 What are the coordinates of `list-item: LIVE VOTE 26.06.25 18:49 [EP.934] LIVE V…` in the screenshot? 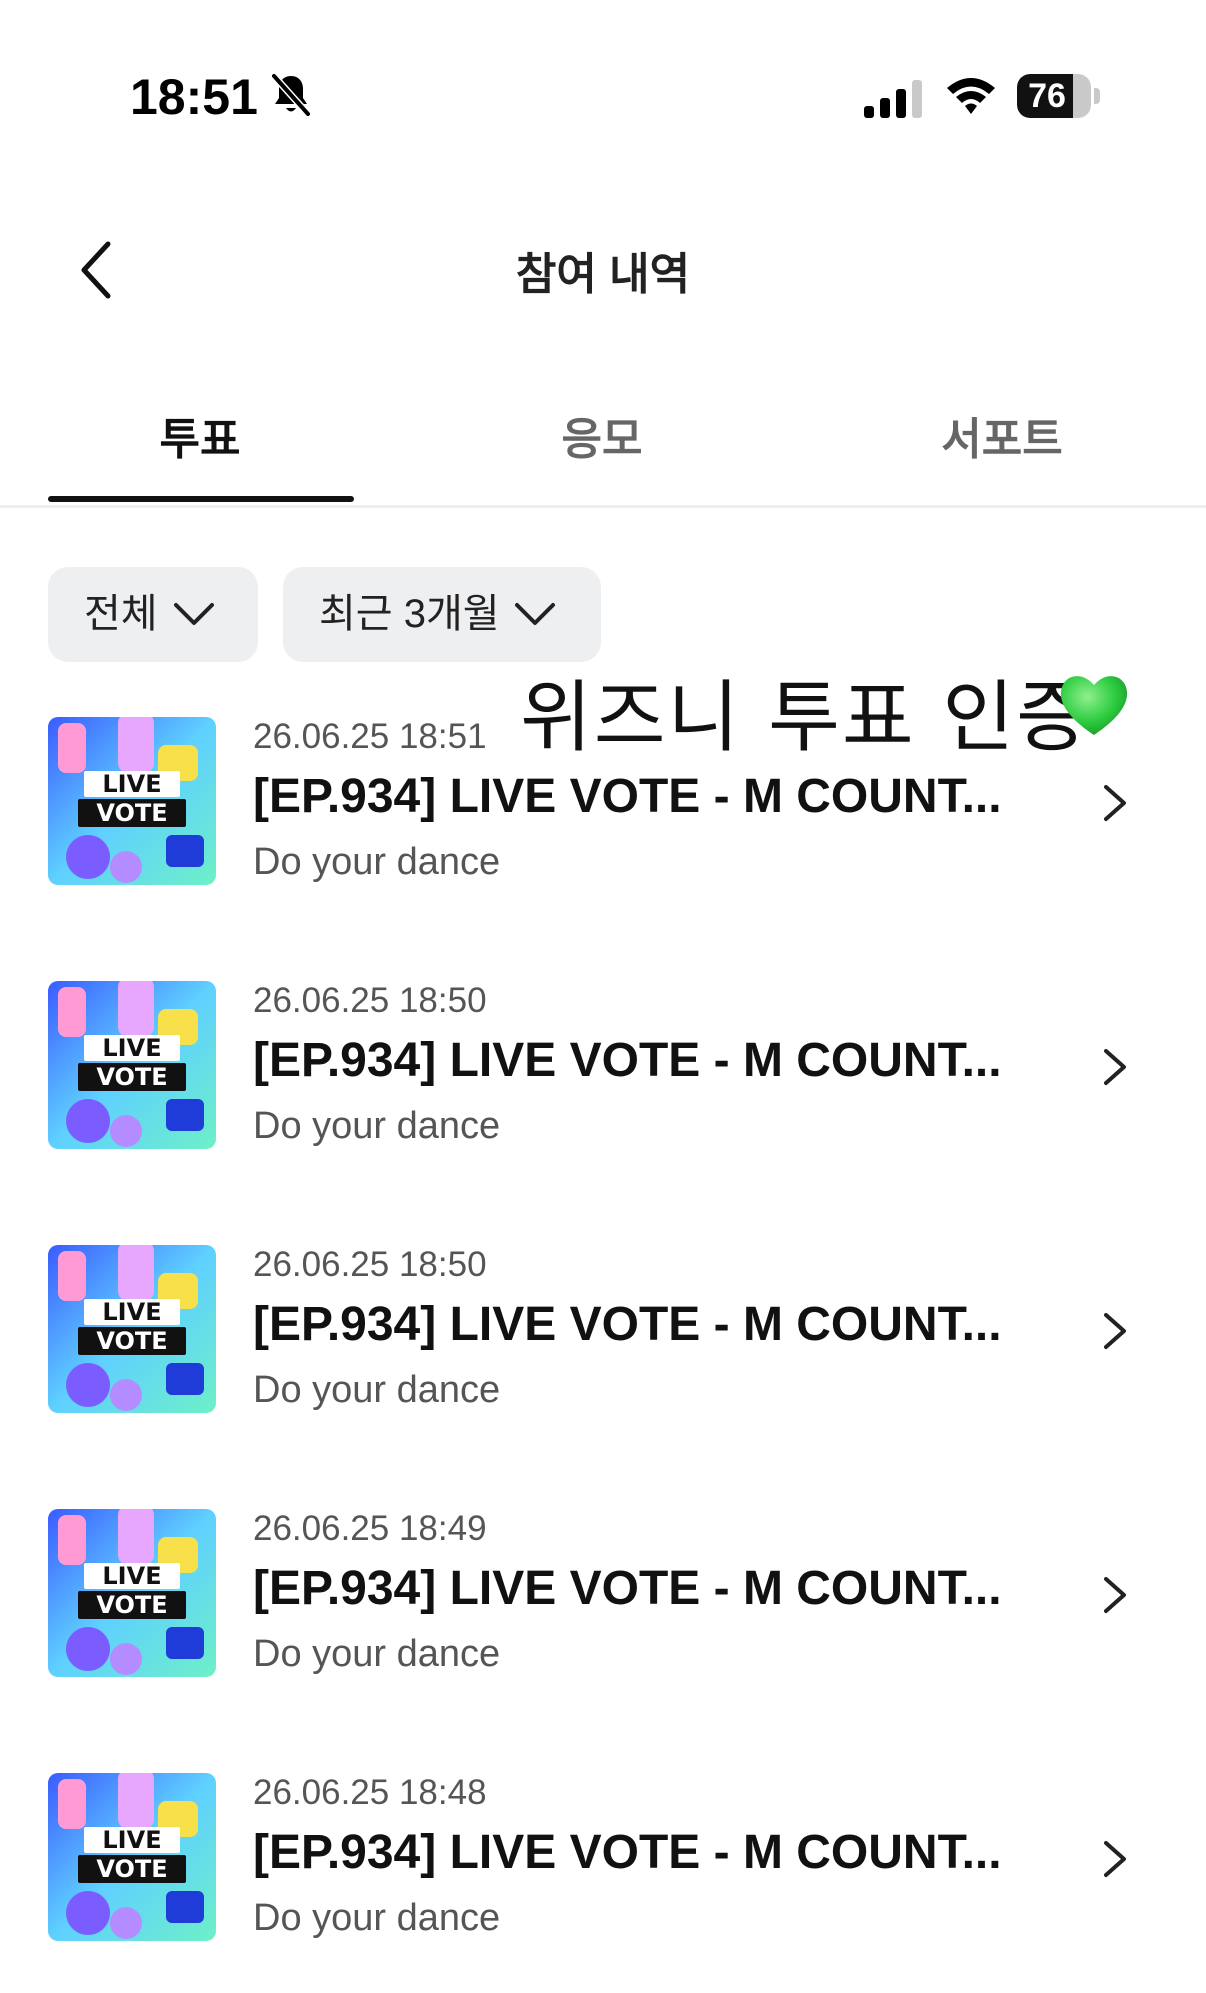 It's located at (603, 1619).